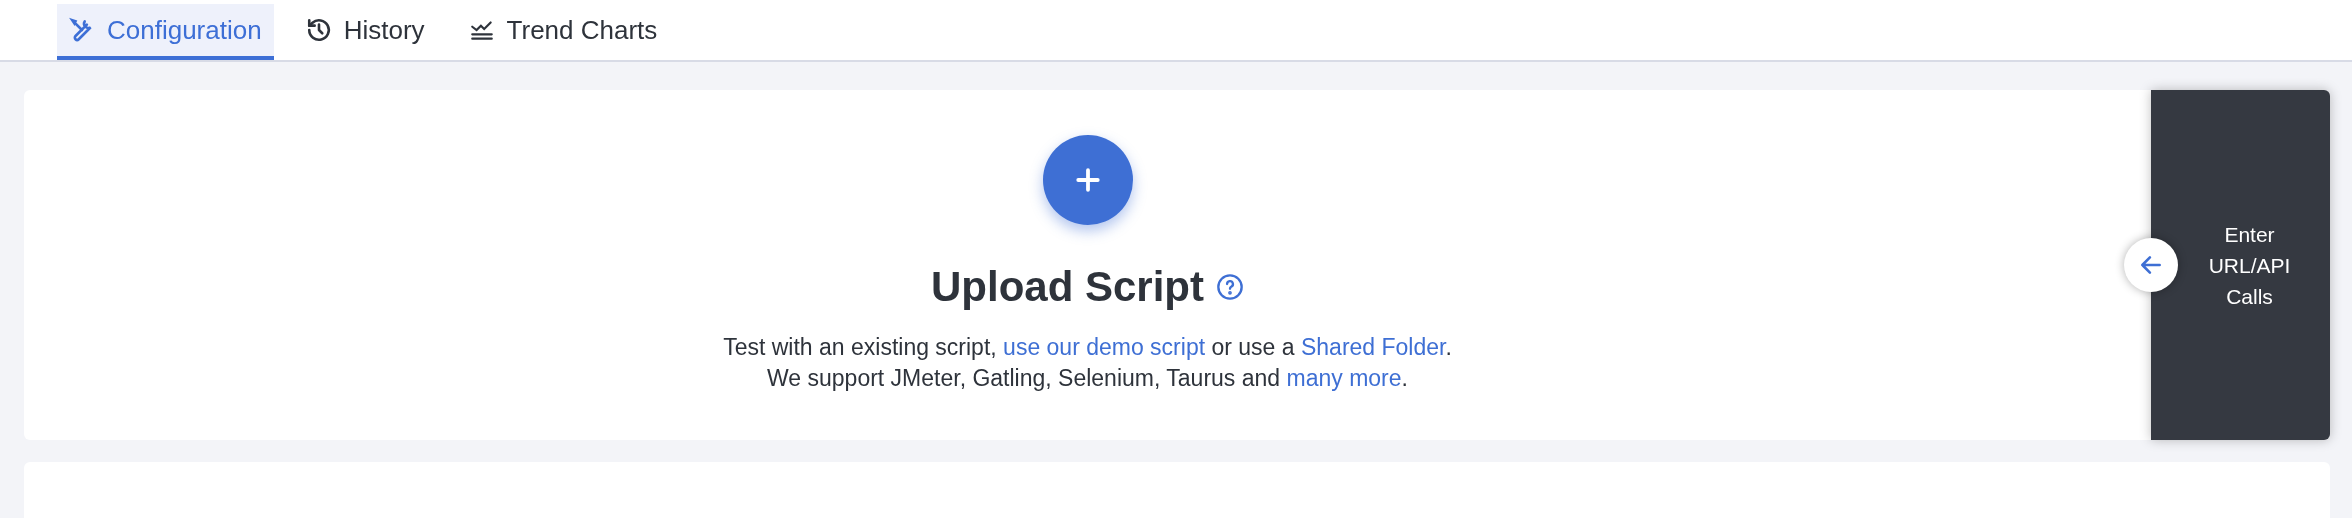  Describe the element at coordinates (1230, 286) in the screenshot. I see `help-icon` at that location.